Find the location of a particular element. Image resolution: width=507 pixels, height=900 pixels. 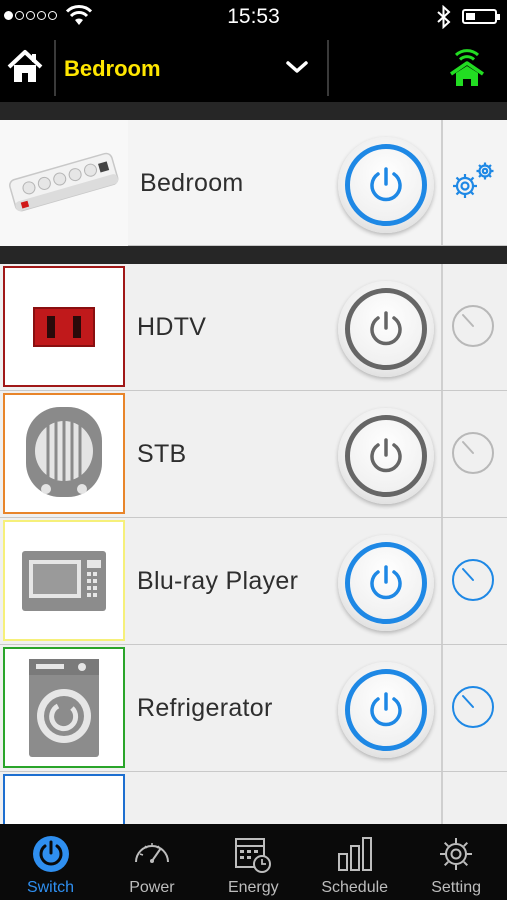

device-label: Bedroom is located at coordinates (192, 183).